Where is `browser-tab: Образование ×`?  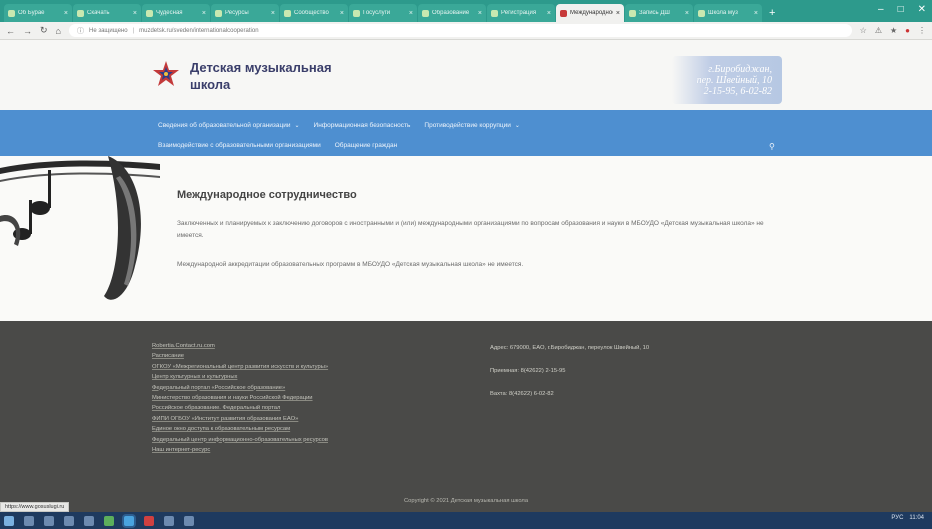 browser-tab: Образование × is located at coordinates (452, 13).